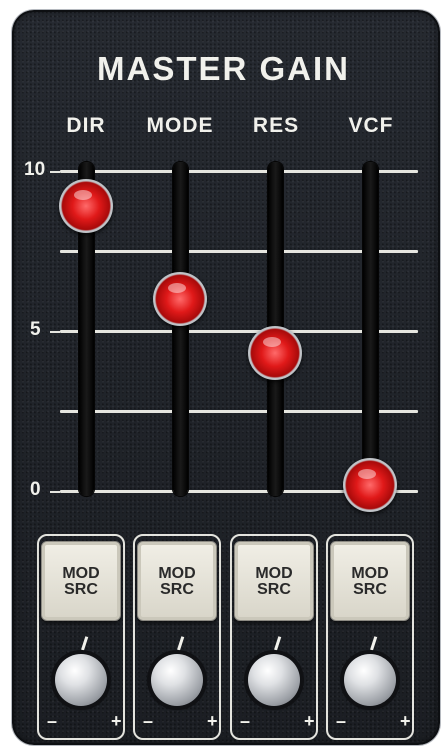 The image size is (447, 753). I want to click on column-label-dir: DIR, so click(86, 125).